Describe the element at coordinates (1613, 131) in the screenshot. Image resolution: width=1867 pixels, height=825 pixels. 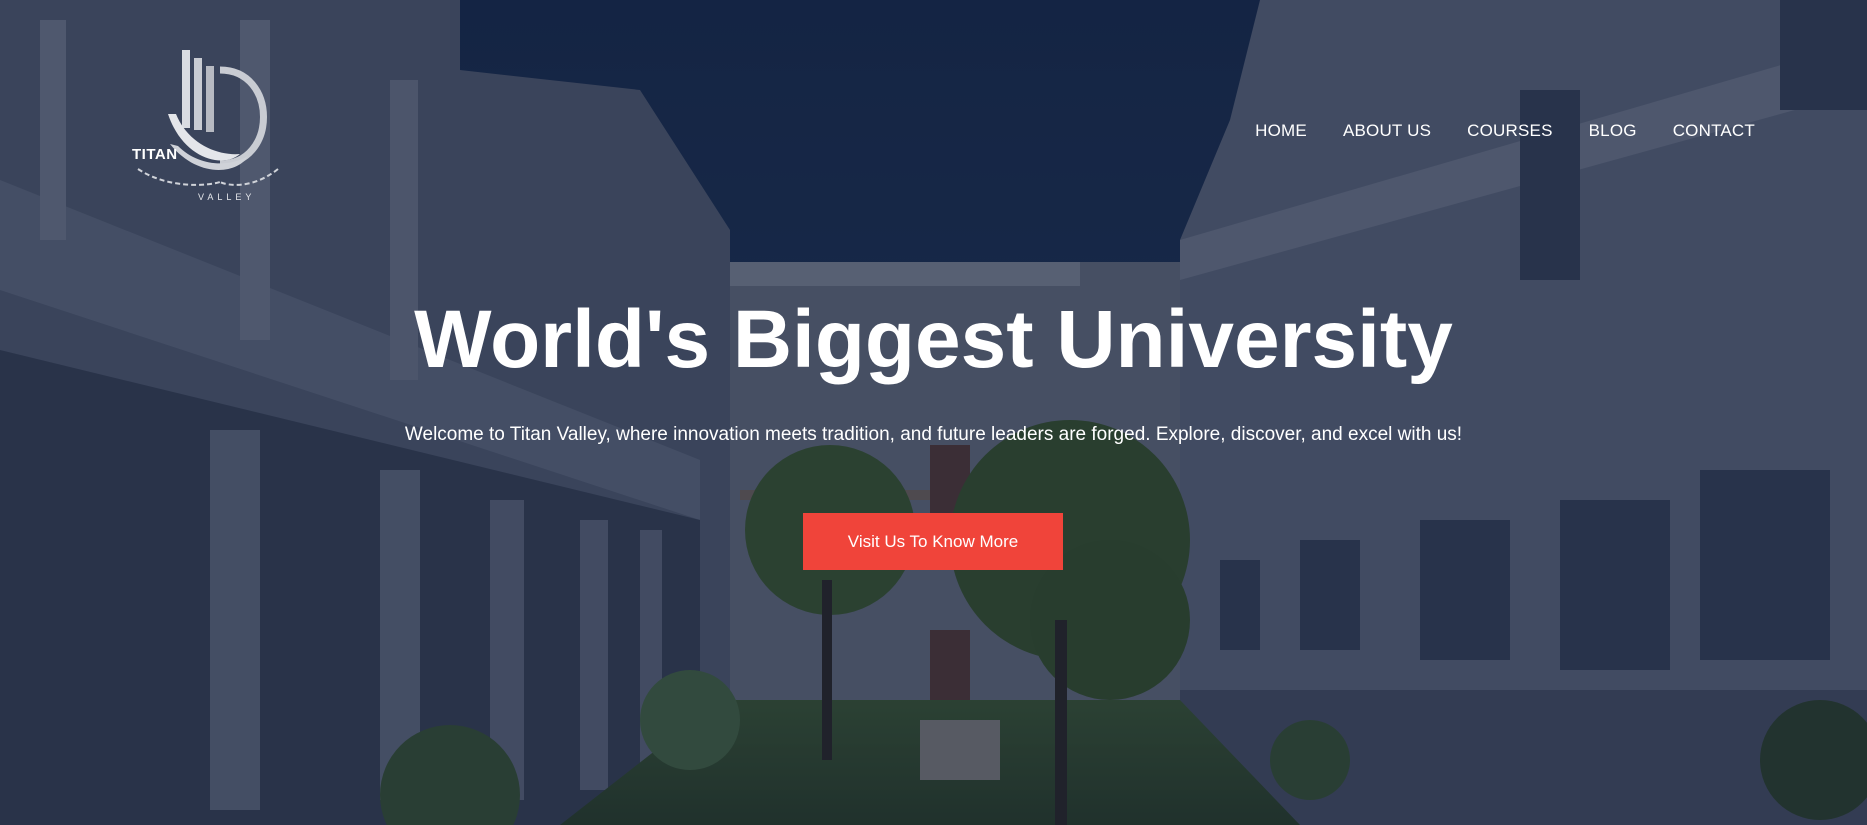
I see `nav-blog: BLOG` at that location.